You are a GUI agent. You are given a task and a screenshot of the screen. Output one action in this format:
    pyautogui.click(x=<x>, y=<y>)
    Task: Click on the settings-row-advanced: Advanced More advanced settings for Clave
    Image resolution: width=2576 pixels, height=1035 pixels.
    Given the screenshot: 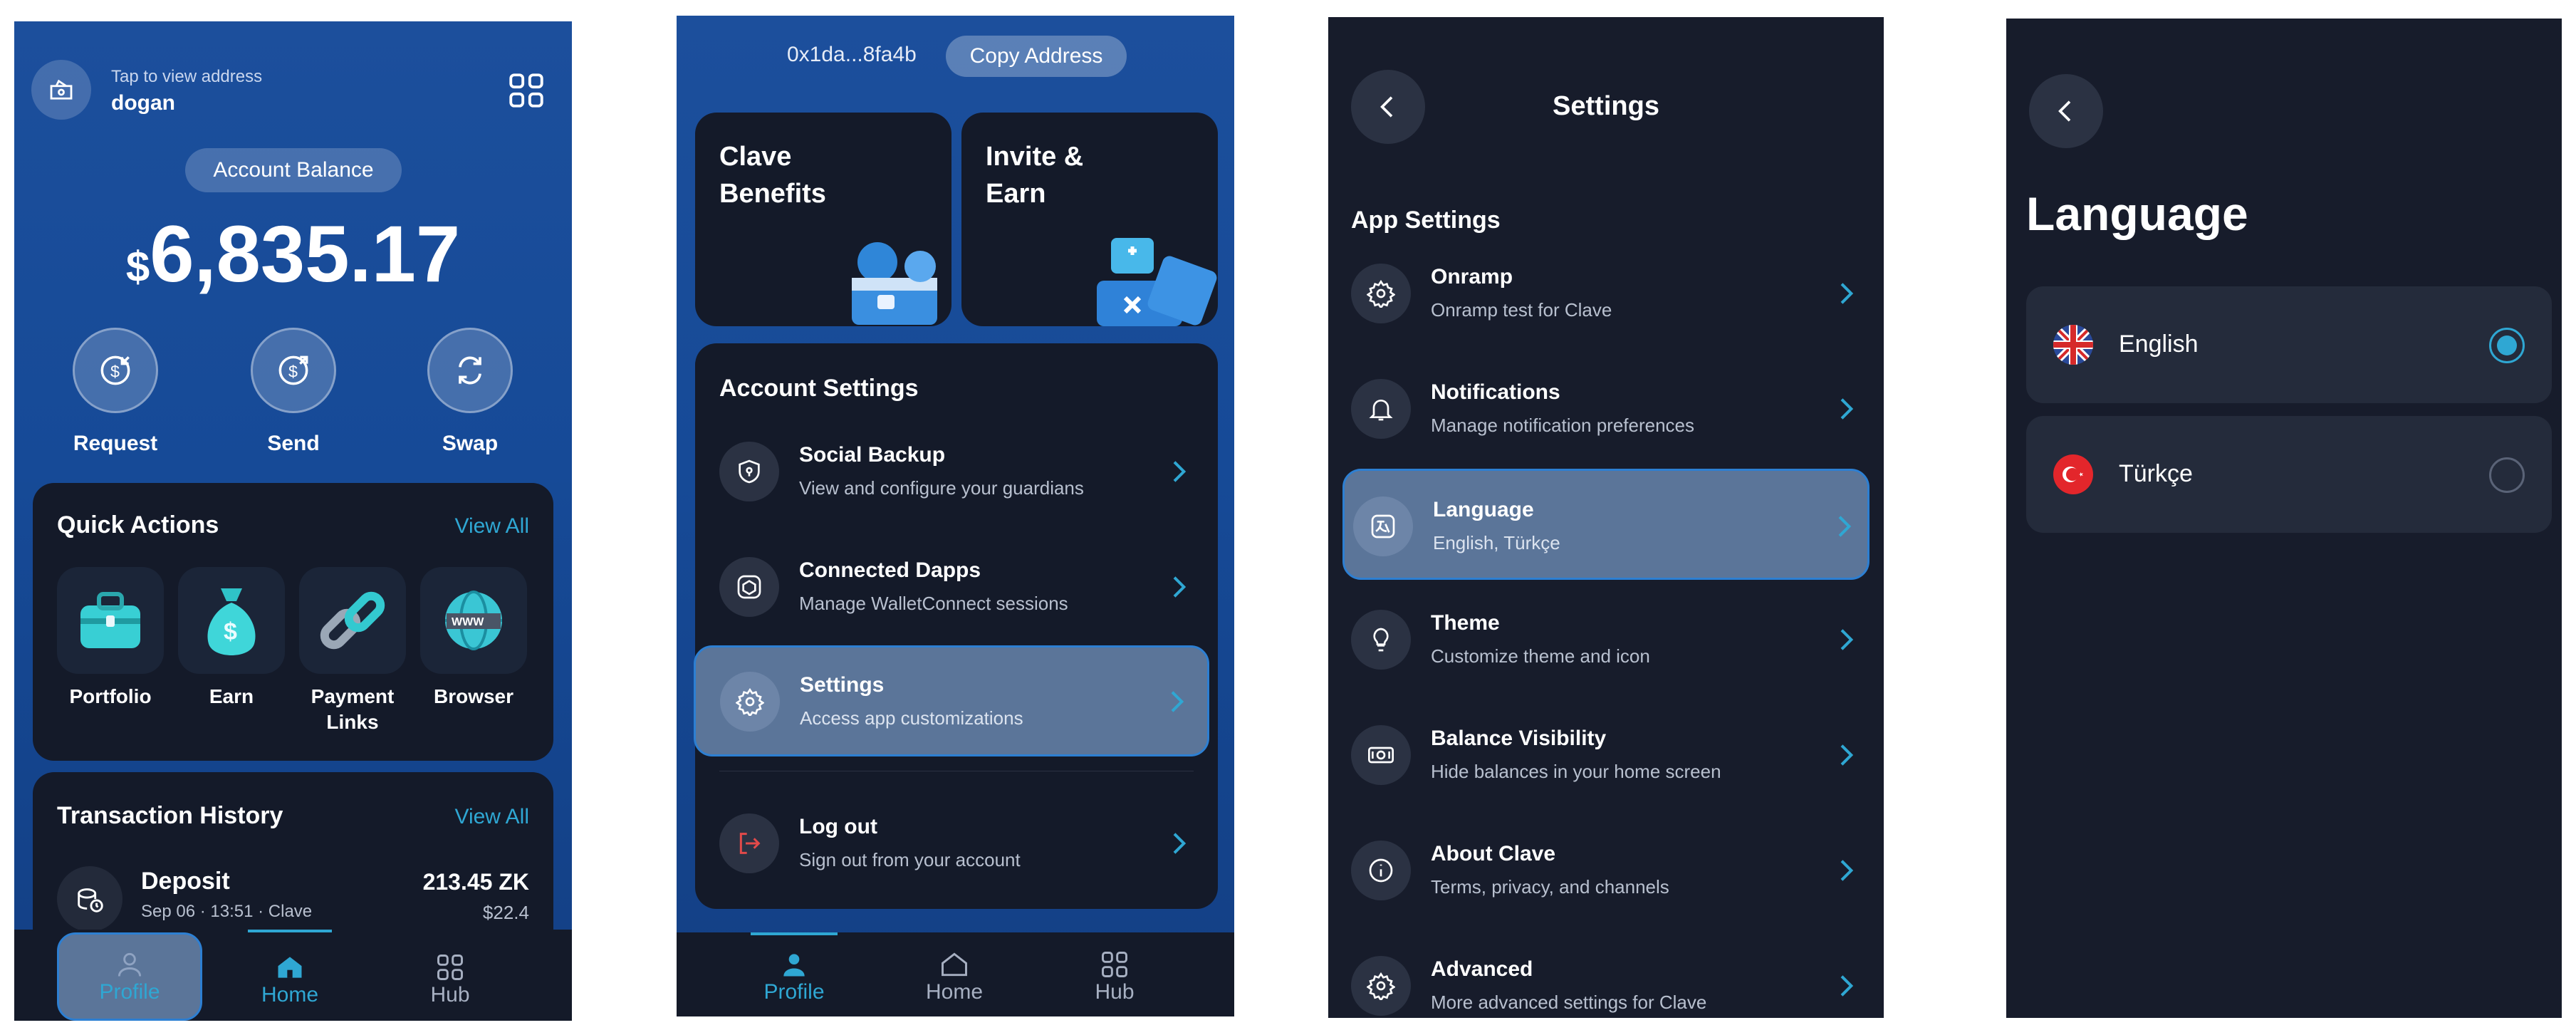 What is the action you would take?
    pyautogui.click(x=1606, y=974)
    